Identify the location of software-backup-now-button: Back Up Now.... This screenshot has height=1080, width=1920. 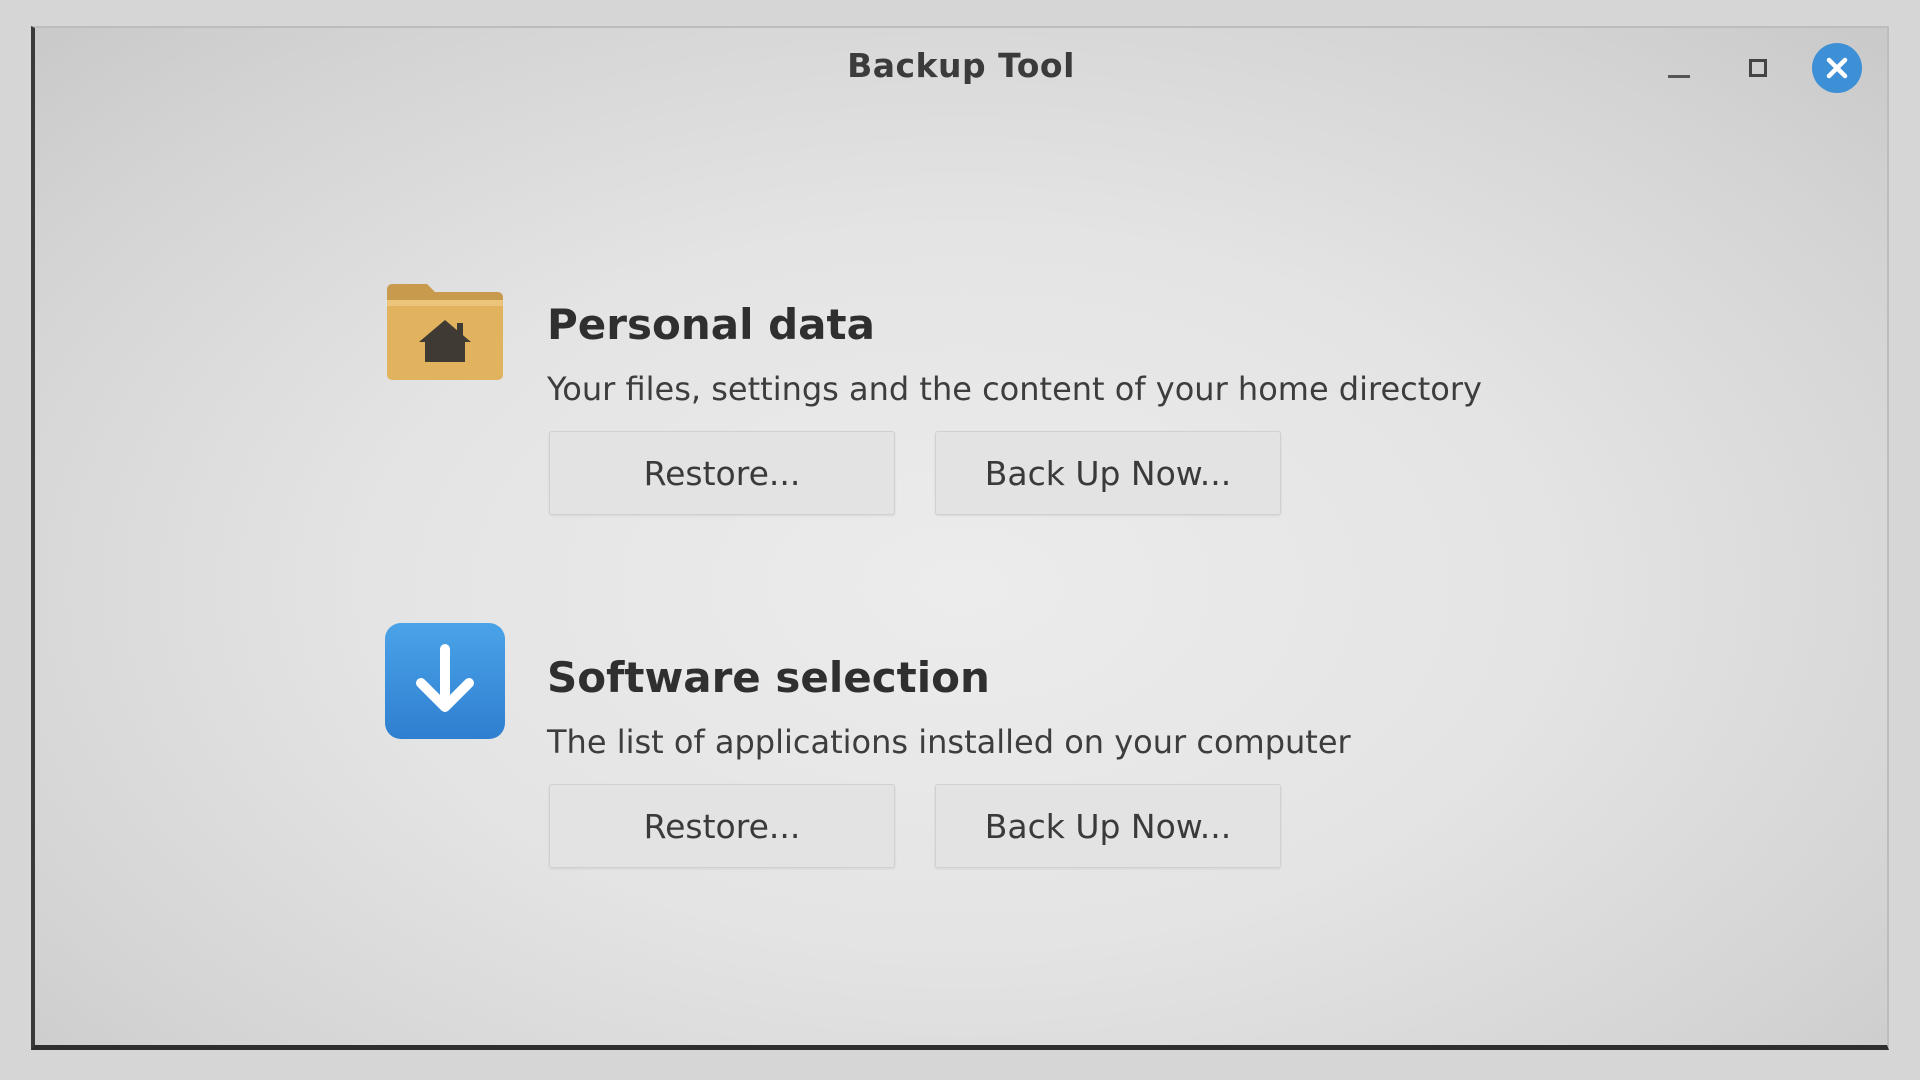
(1108, 826).